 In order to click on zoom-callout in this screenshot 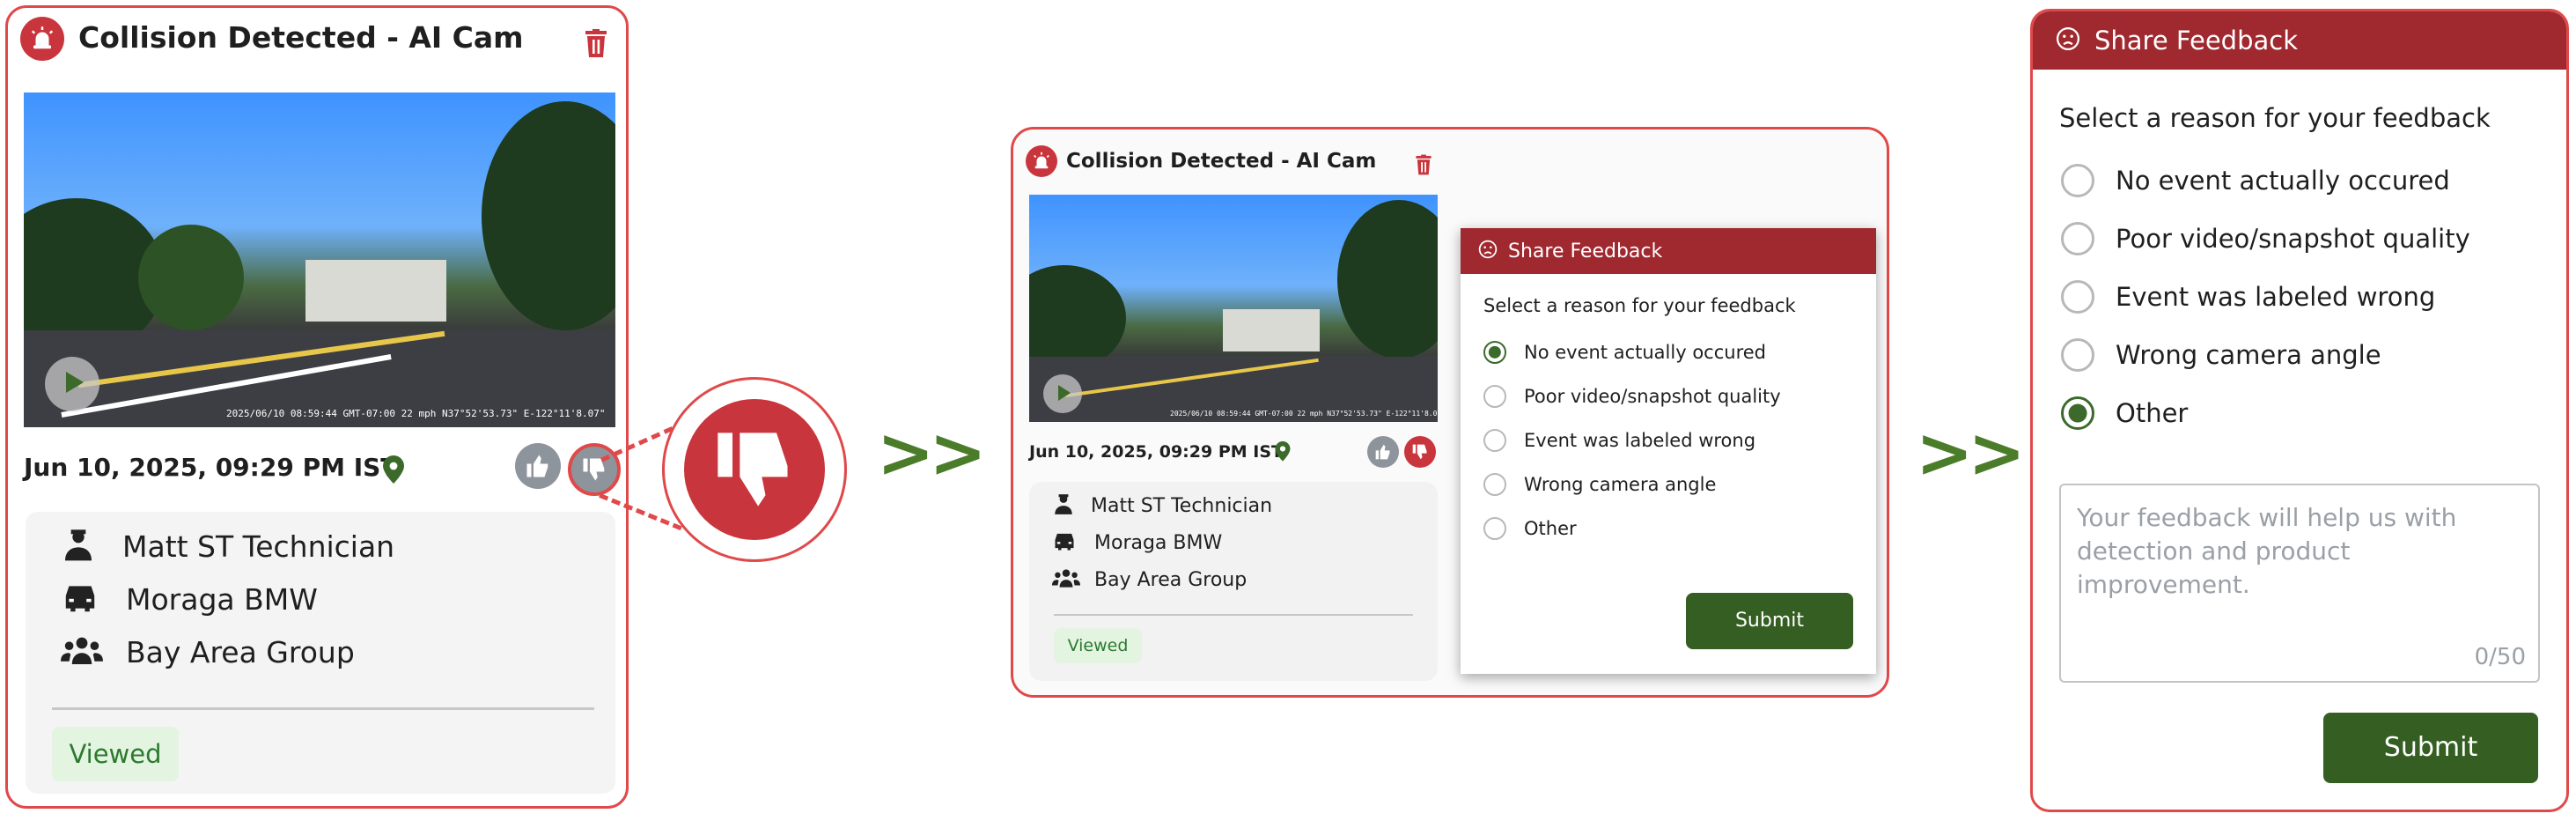, I will do `click(754, 470)`.